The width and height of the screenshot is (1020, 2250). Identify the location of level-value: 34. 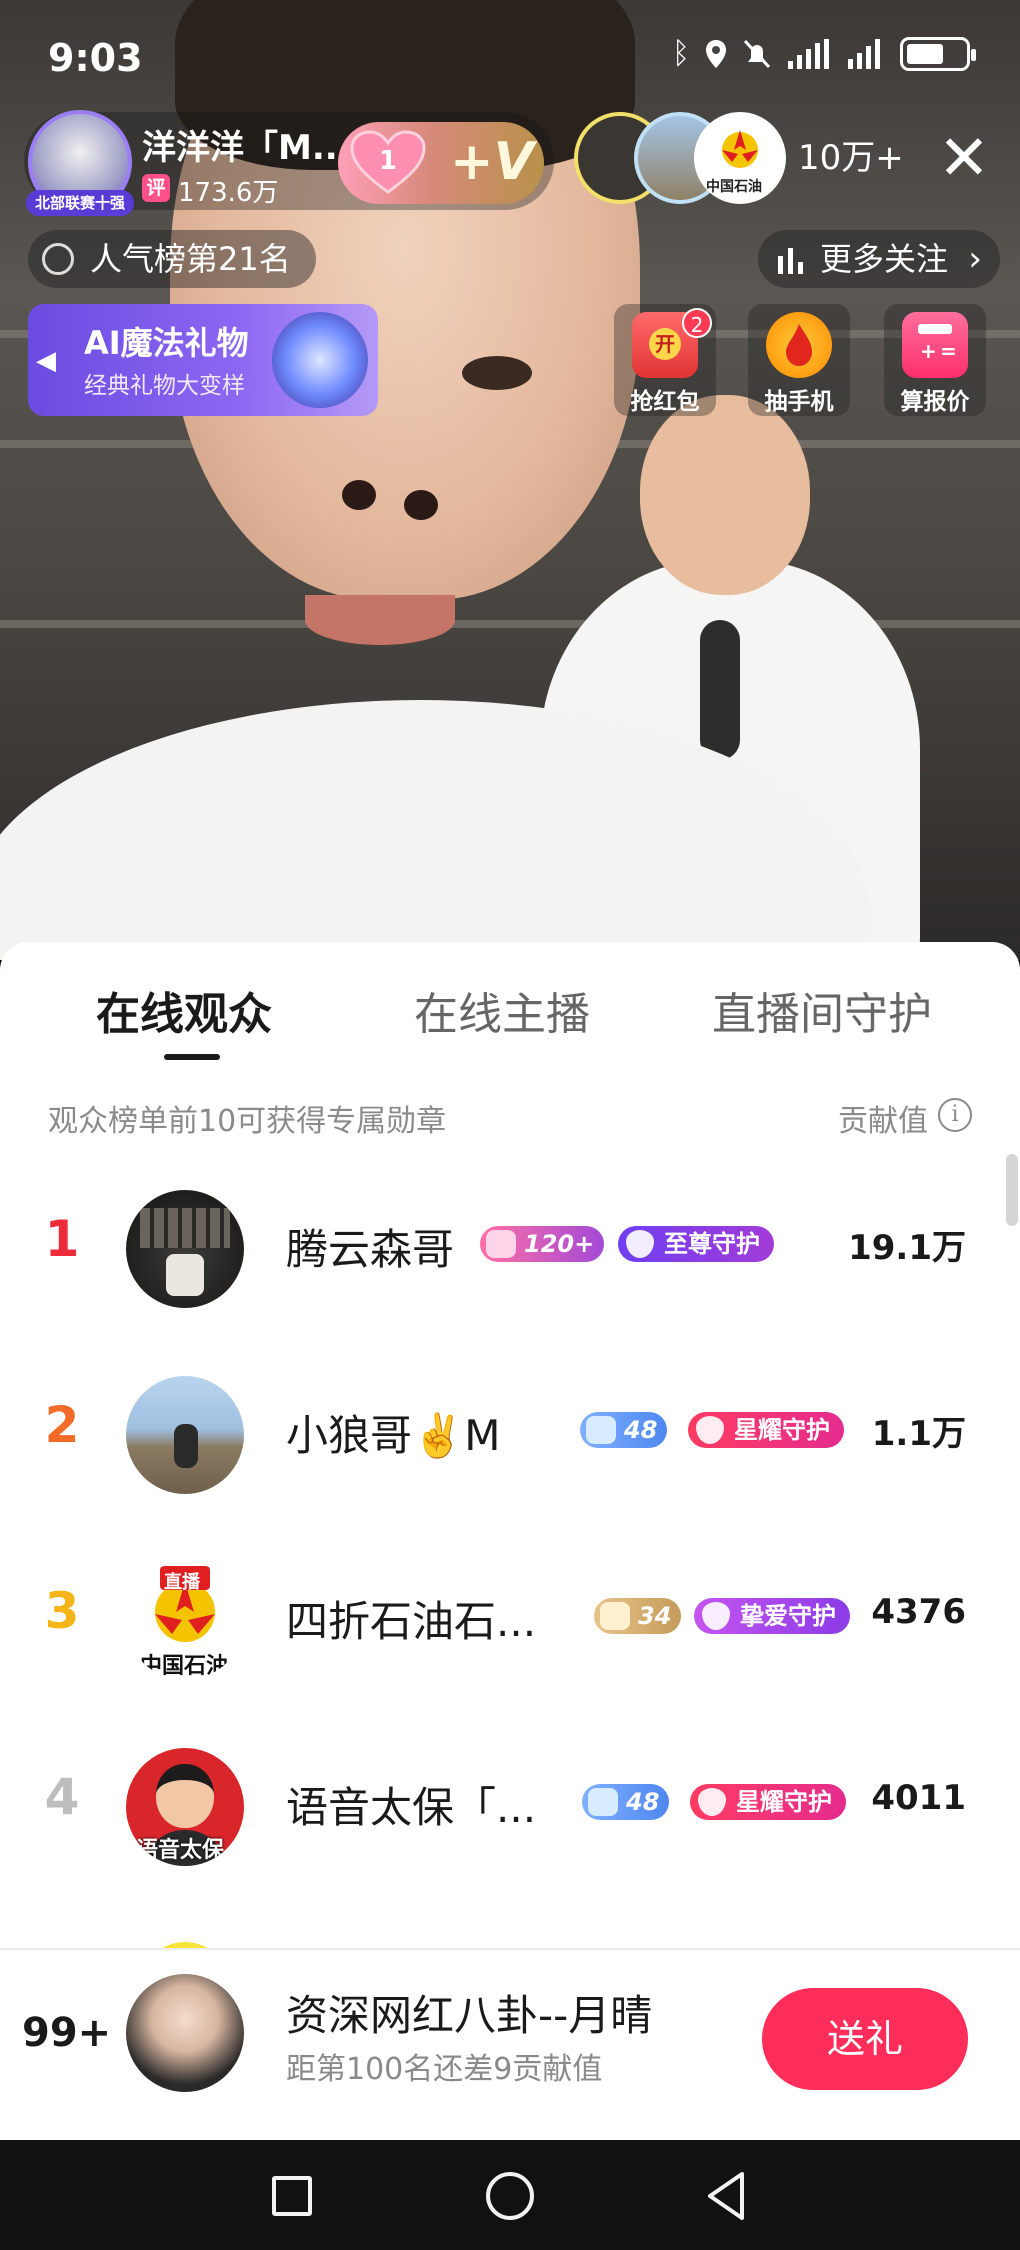
(655, 1616).